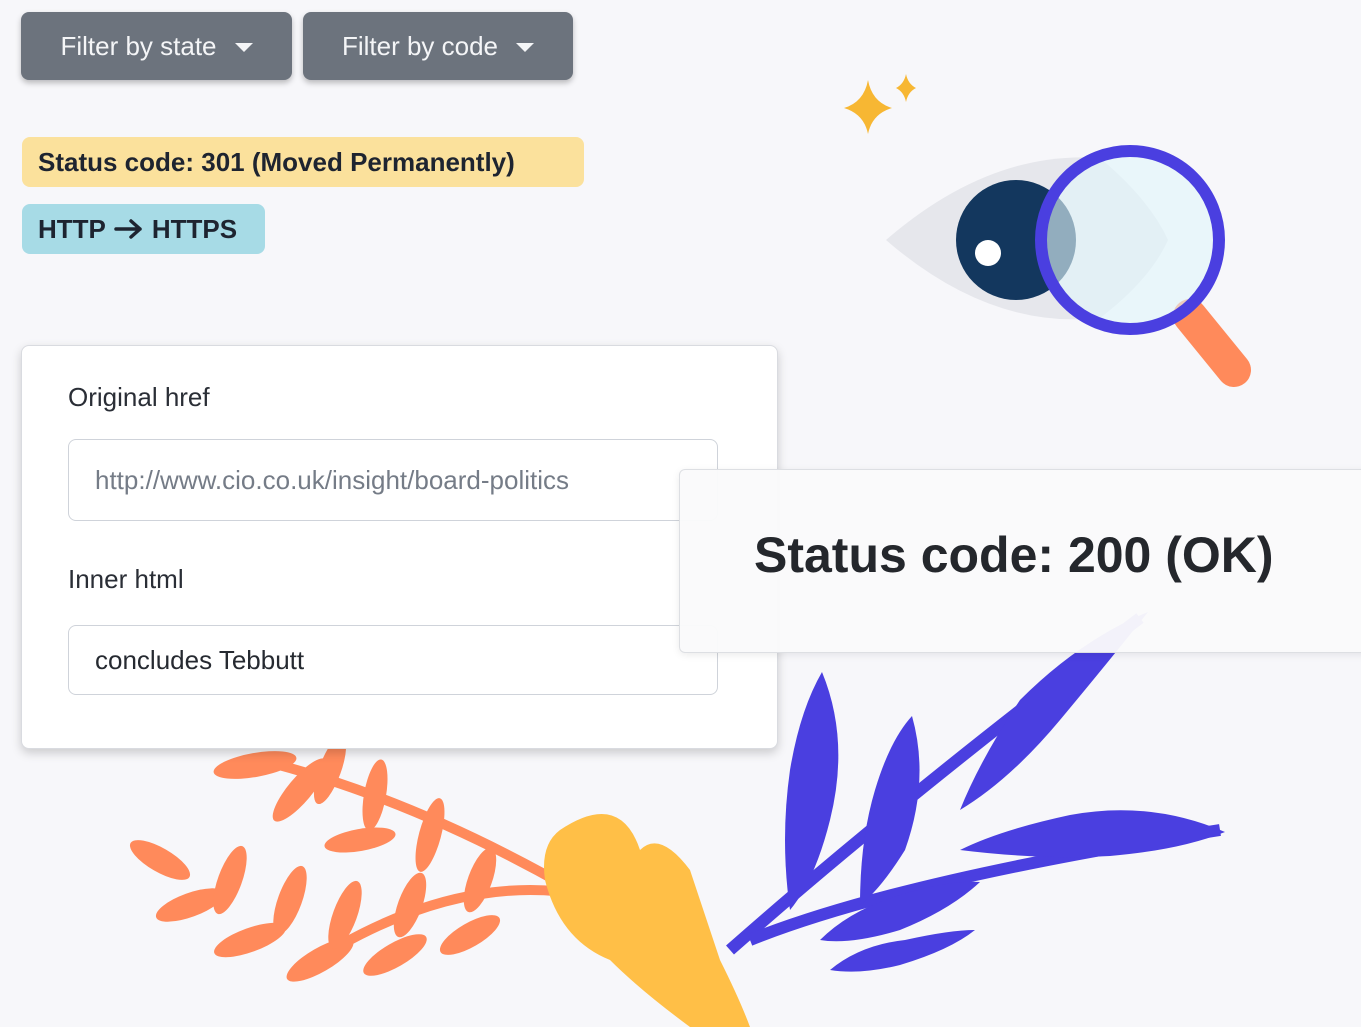 The width and height of the screenshot is (1361, 1027). What do you see at coordinates (139, 397) in the screenshot?
I see `original-href-label: Original href` at bounding box center [139, 397].